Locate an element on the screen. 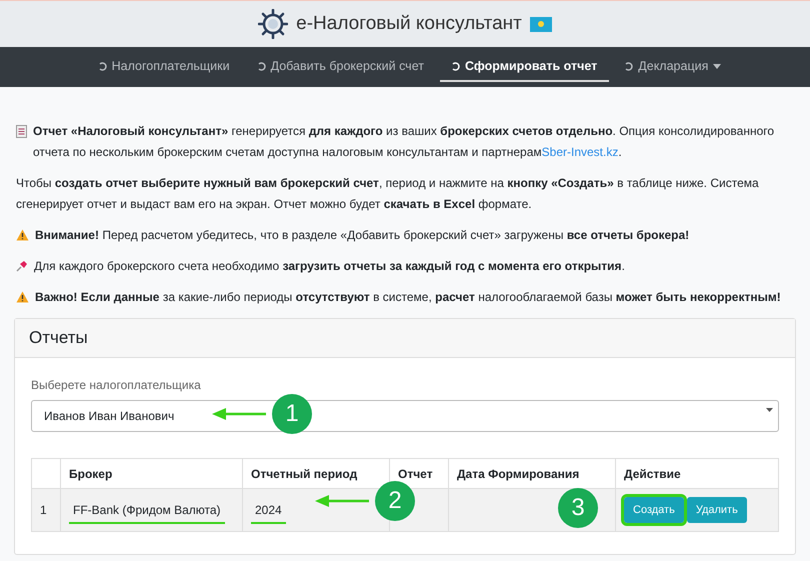  flag-icon is located at coordinates (541, 24).